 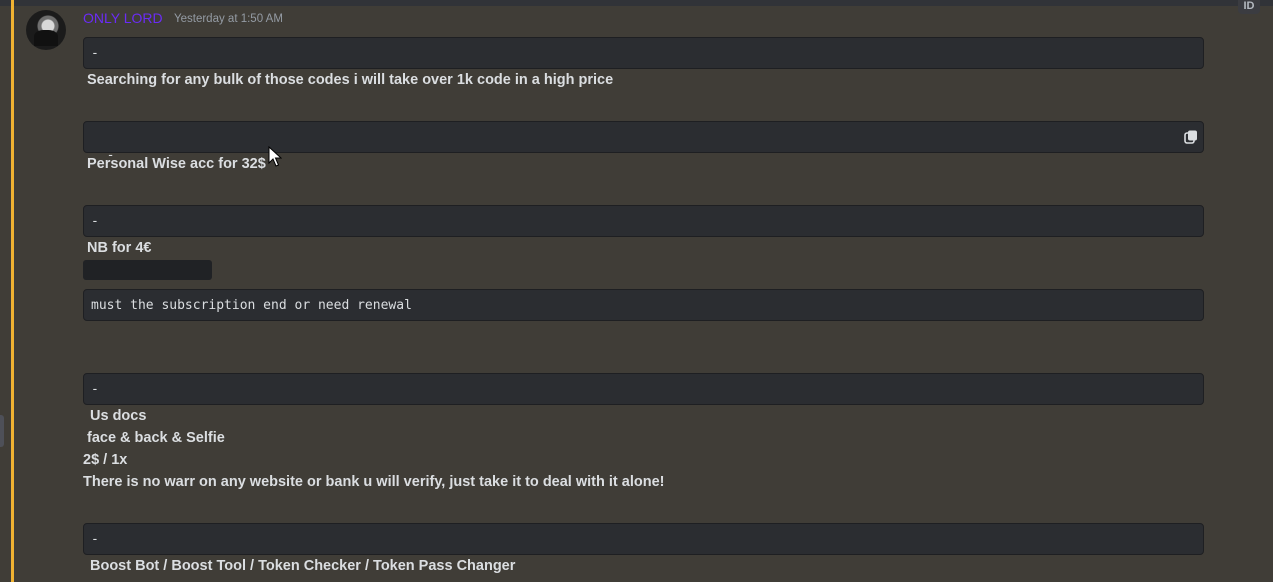 What do you see at coordinates (123, 18) in the screenshot?
I see `author-username: ONLY LORD` at bounding box center [123, 18].